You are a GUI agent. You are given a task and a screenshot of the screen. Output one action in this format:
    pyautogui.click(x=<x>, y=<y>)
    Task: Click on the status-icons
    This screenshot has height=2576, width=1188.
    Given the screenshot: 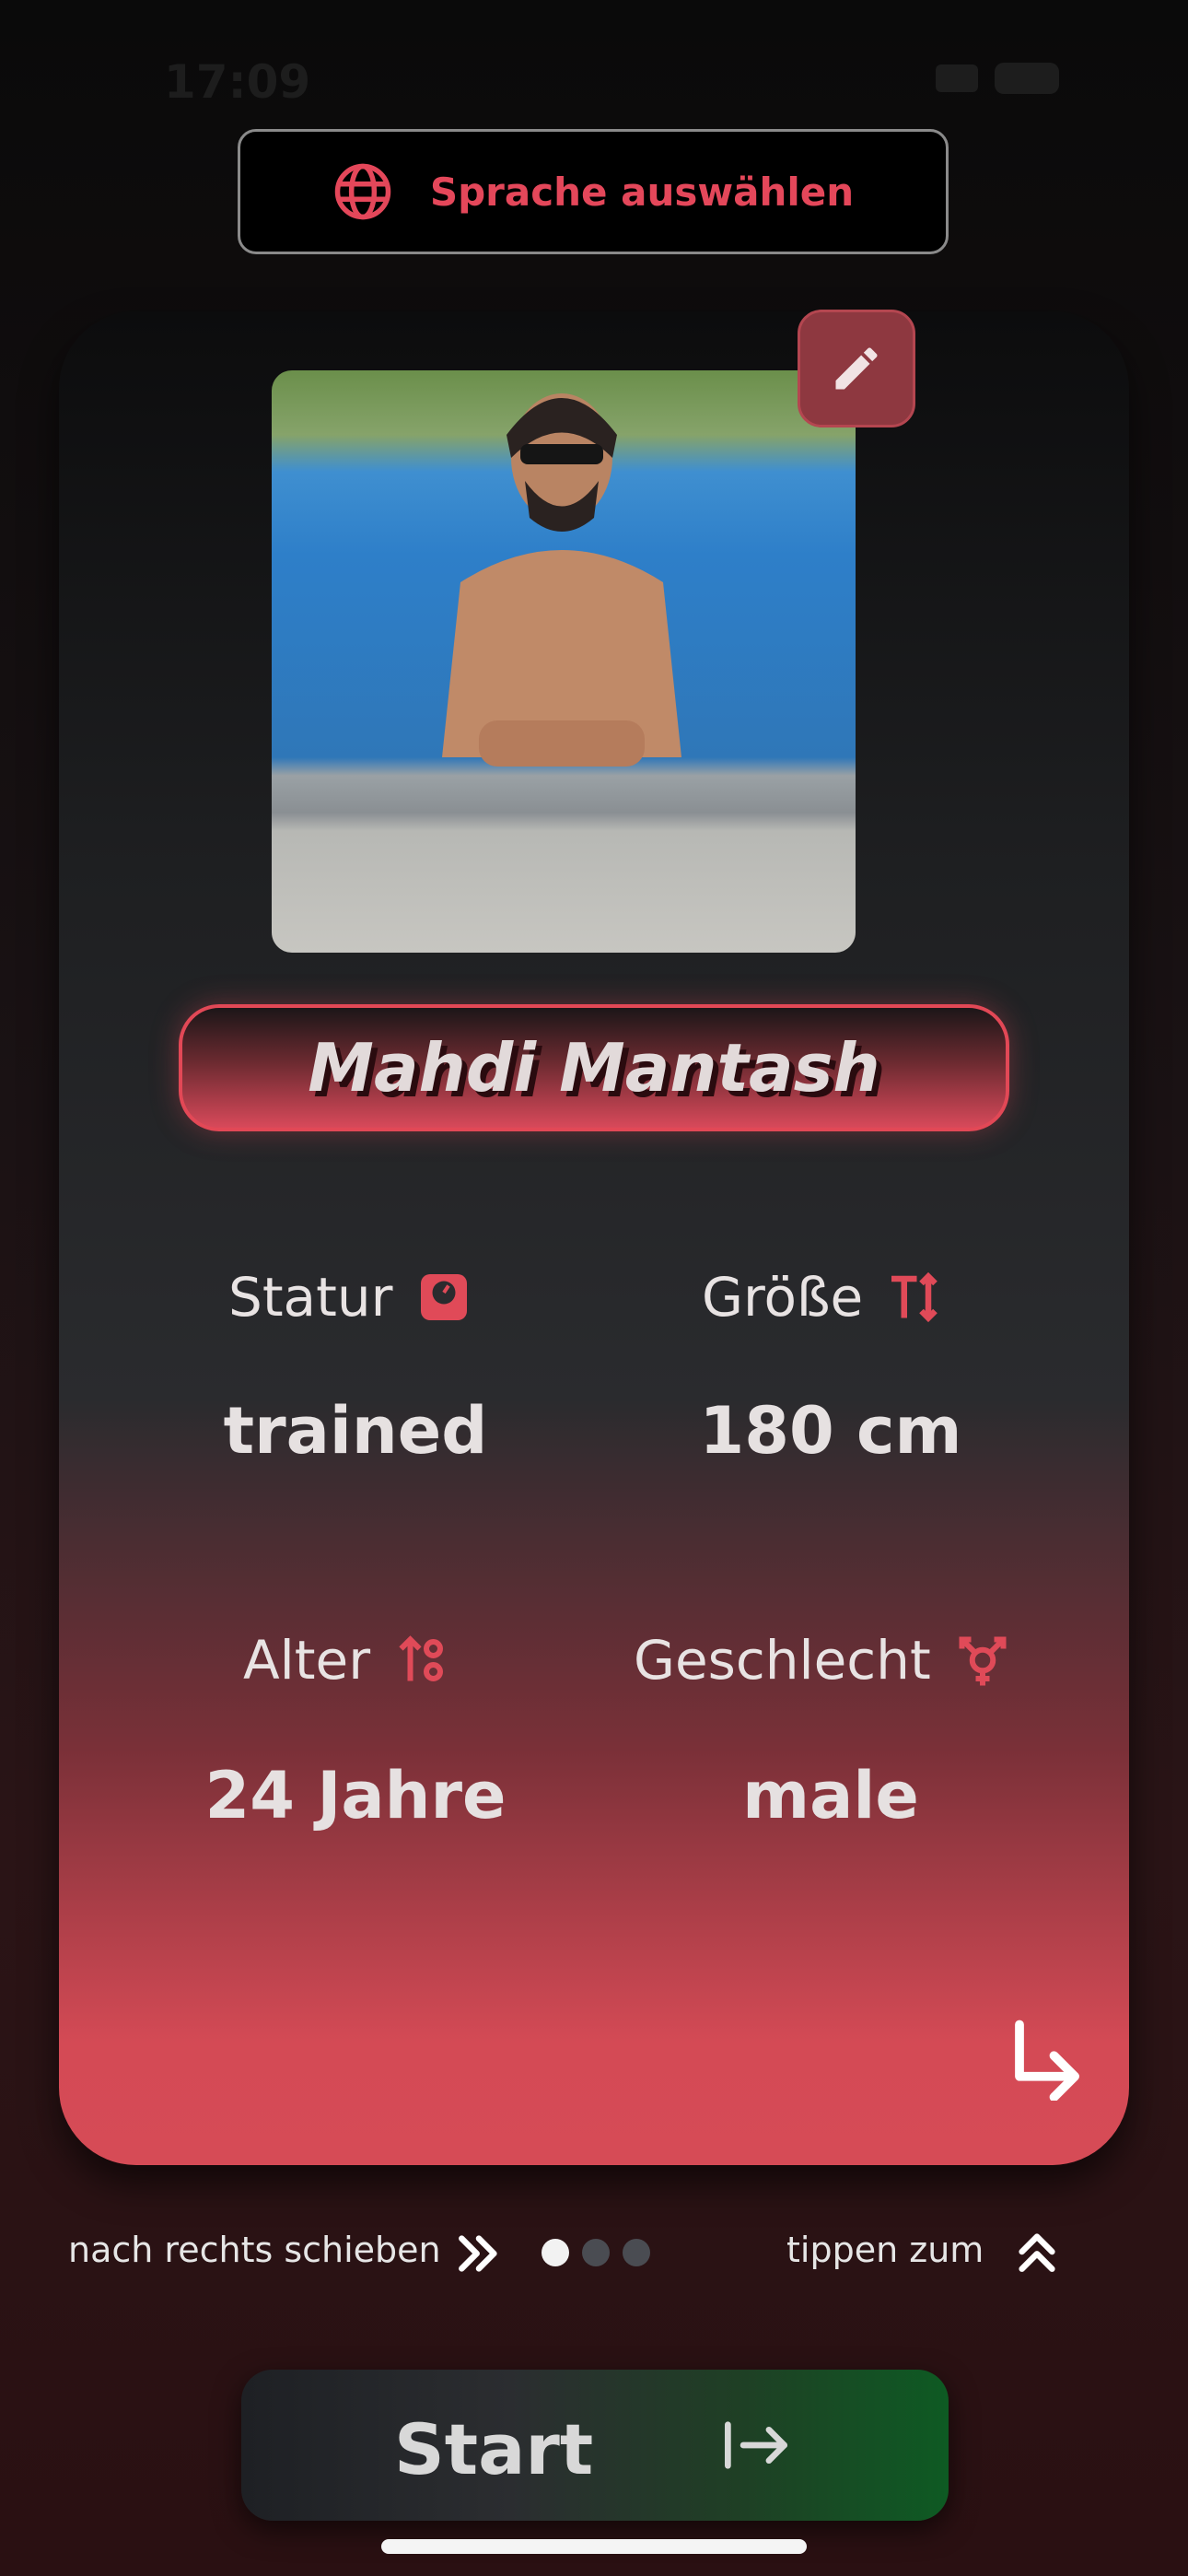 What is the action you would take?
    pyautogui.click(x=998, y=78)
    